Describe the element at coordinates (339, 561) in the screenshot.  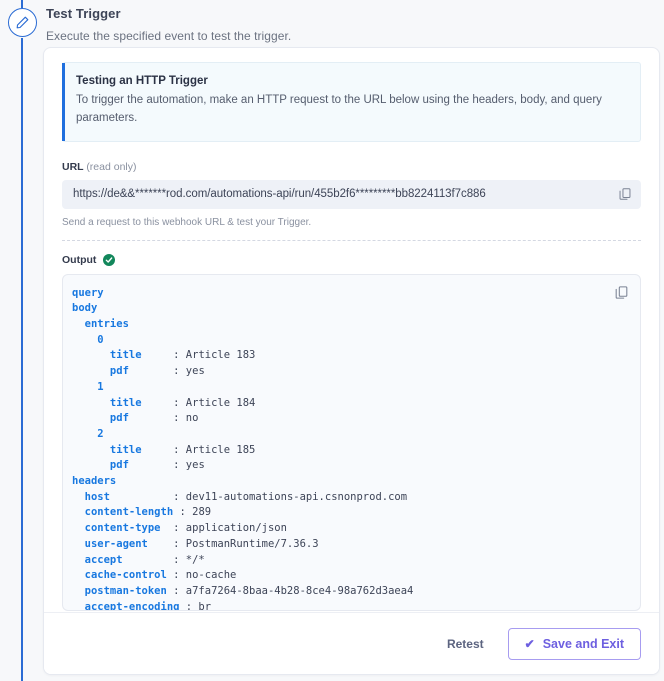
I see `output-tree-row: accept : */*` at that location.